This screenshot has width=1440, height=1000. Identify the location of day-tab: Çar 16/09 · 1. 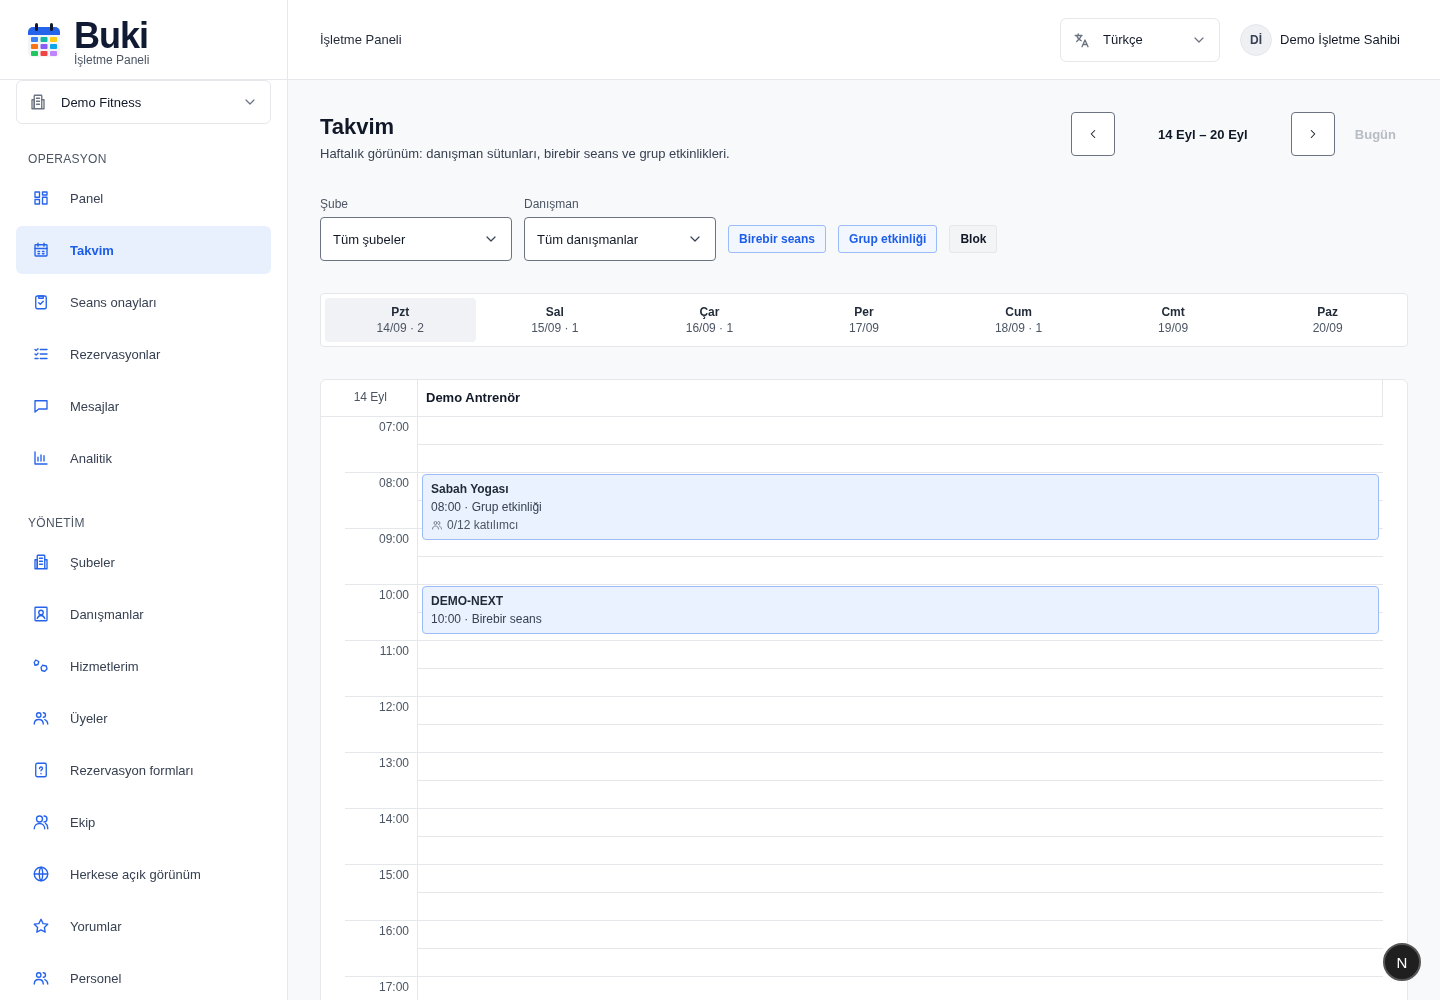
(709, 320).